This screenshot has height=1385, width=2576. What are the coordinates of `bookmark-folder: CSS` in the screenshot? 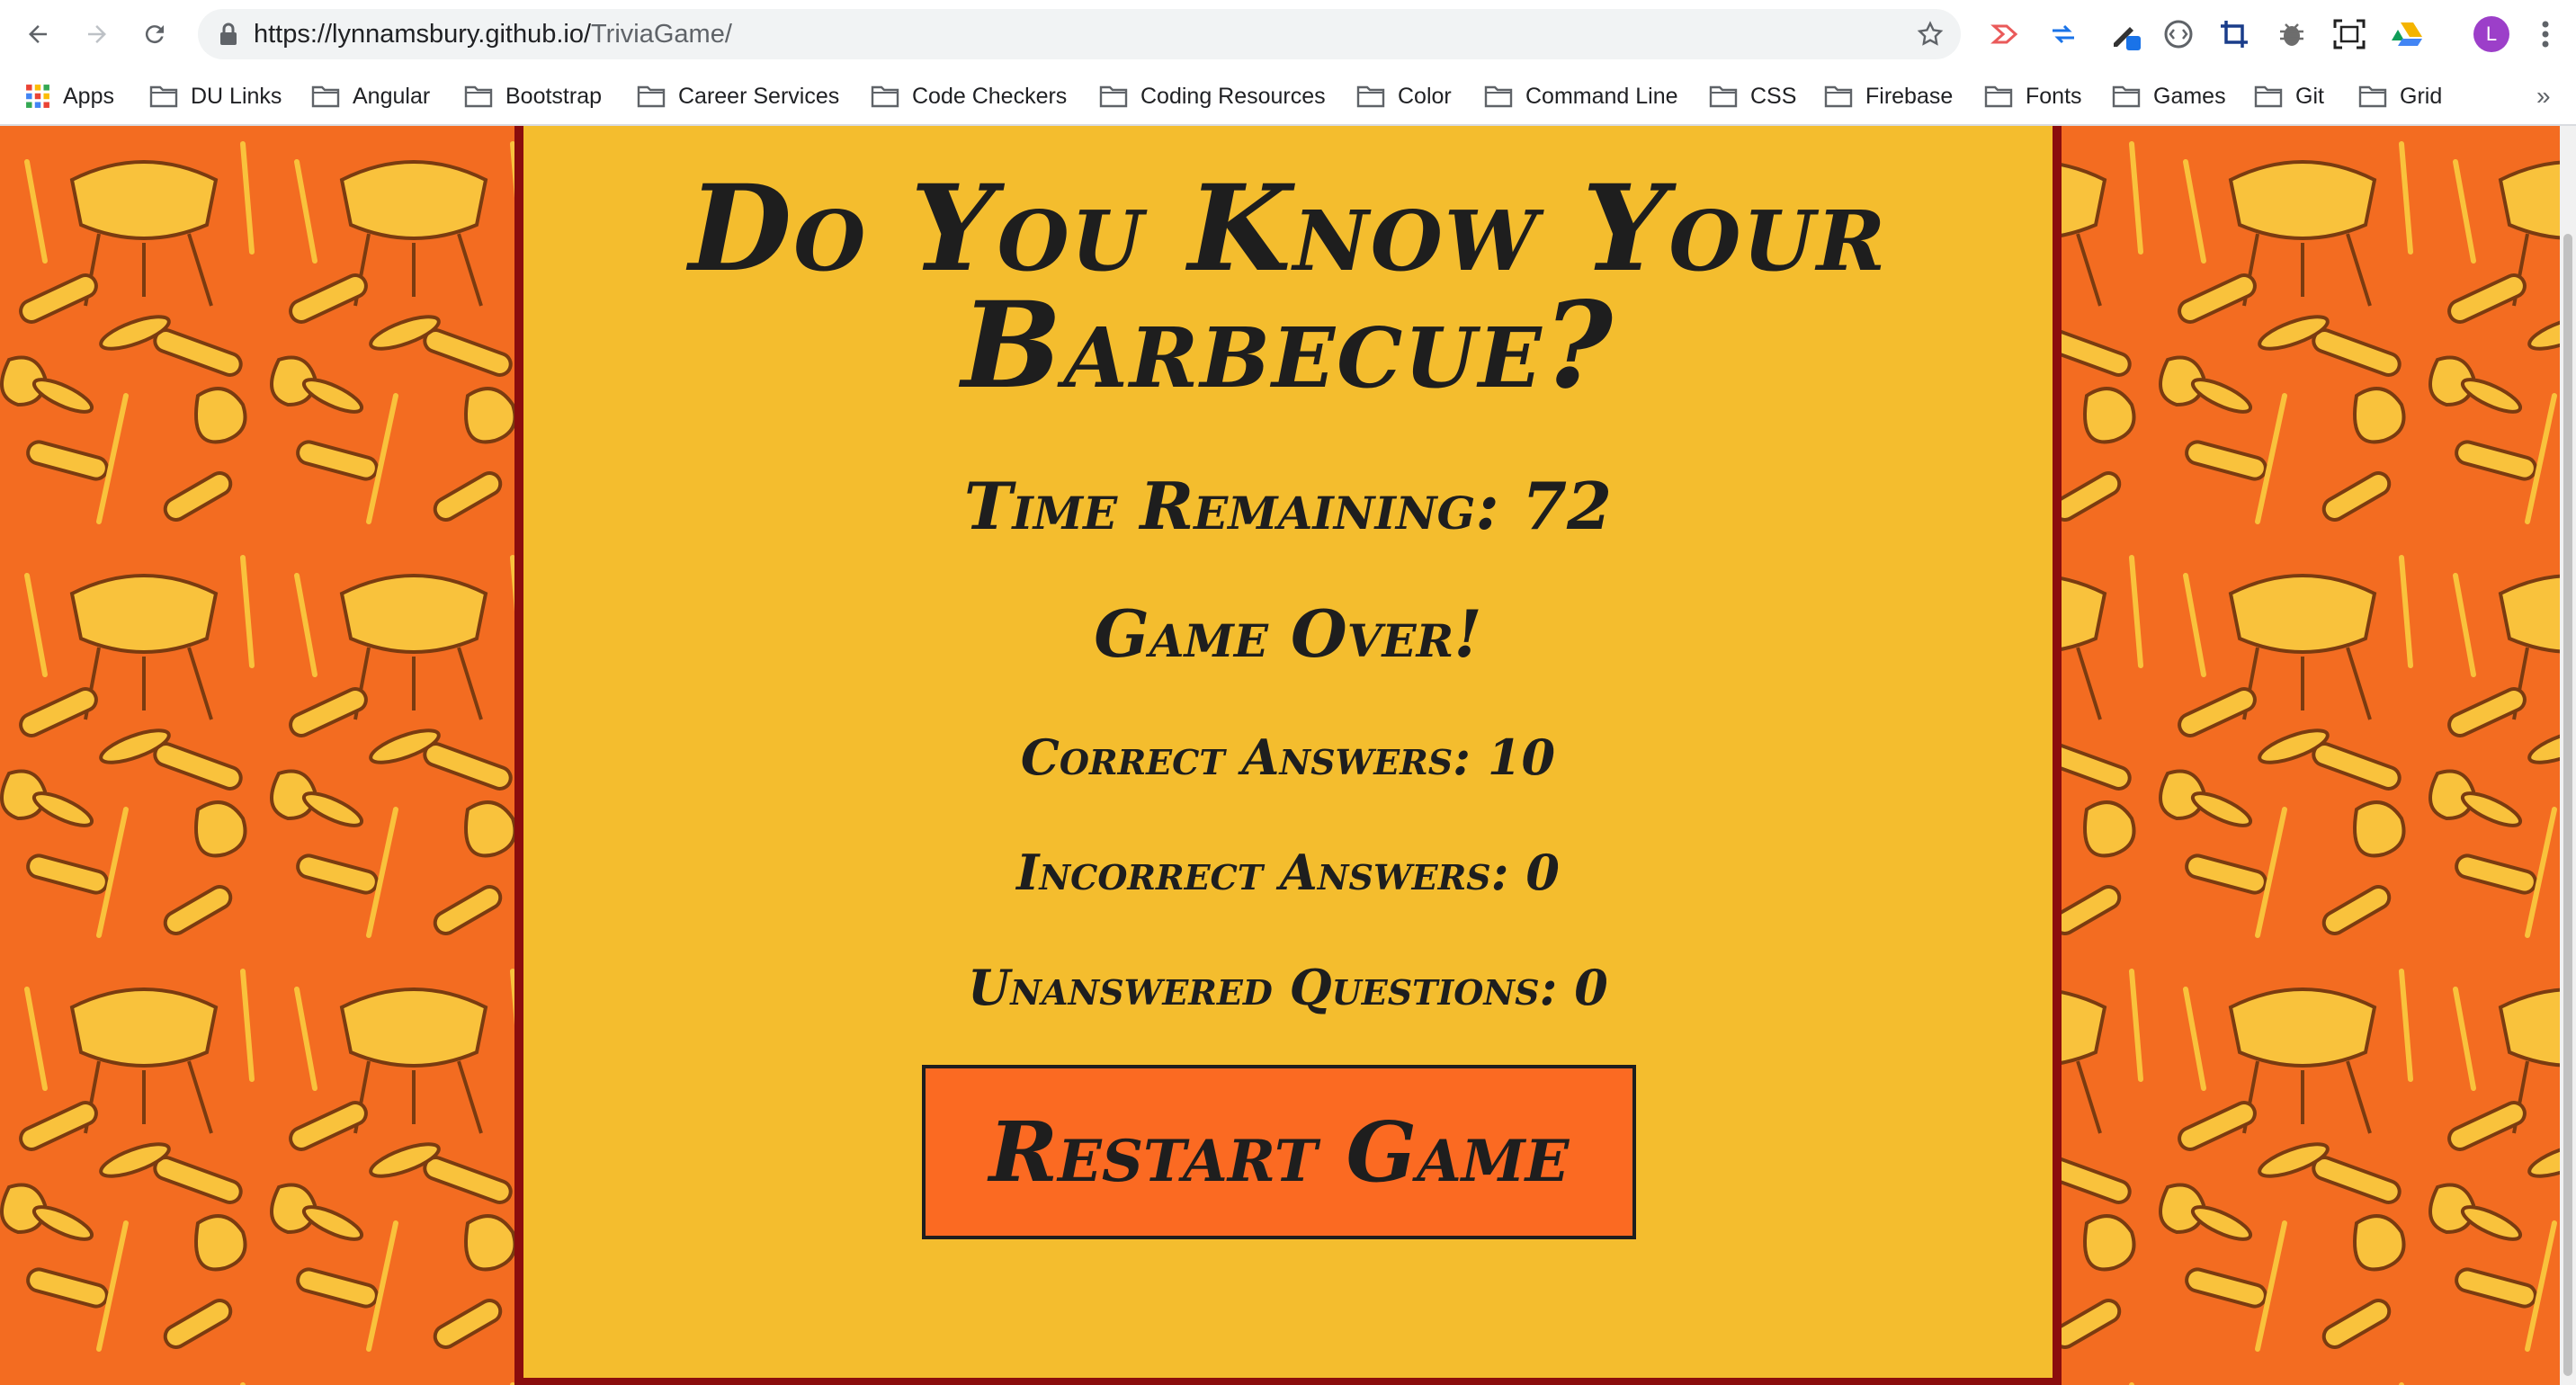 It's located at (1752, 96).